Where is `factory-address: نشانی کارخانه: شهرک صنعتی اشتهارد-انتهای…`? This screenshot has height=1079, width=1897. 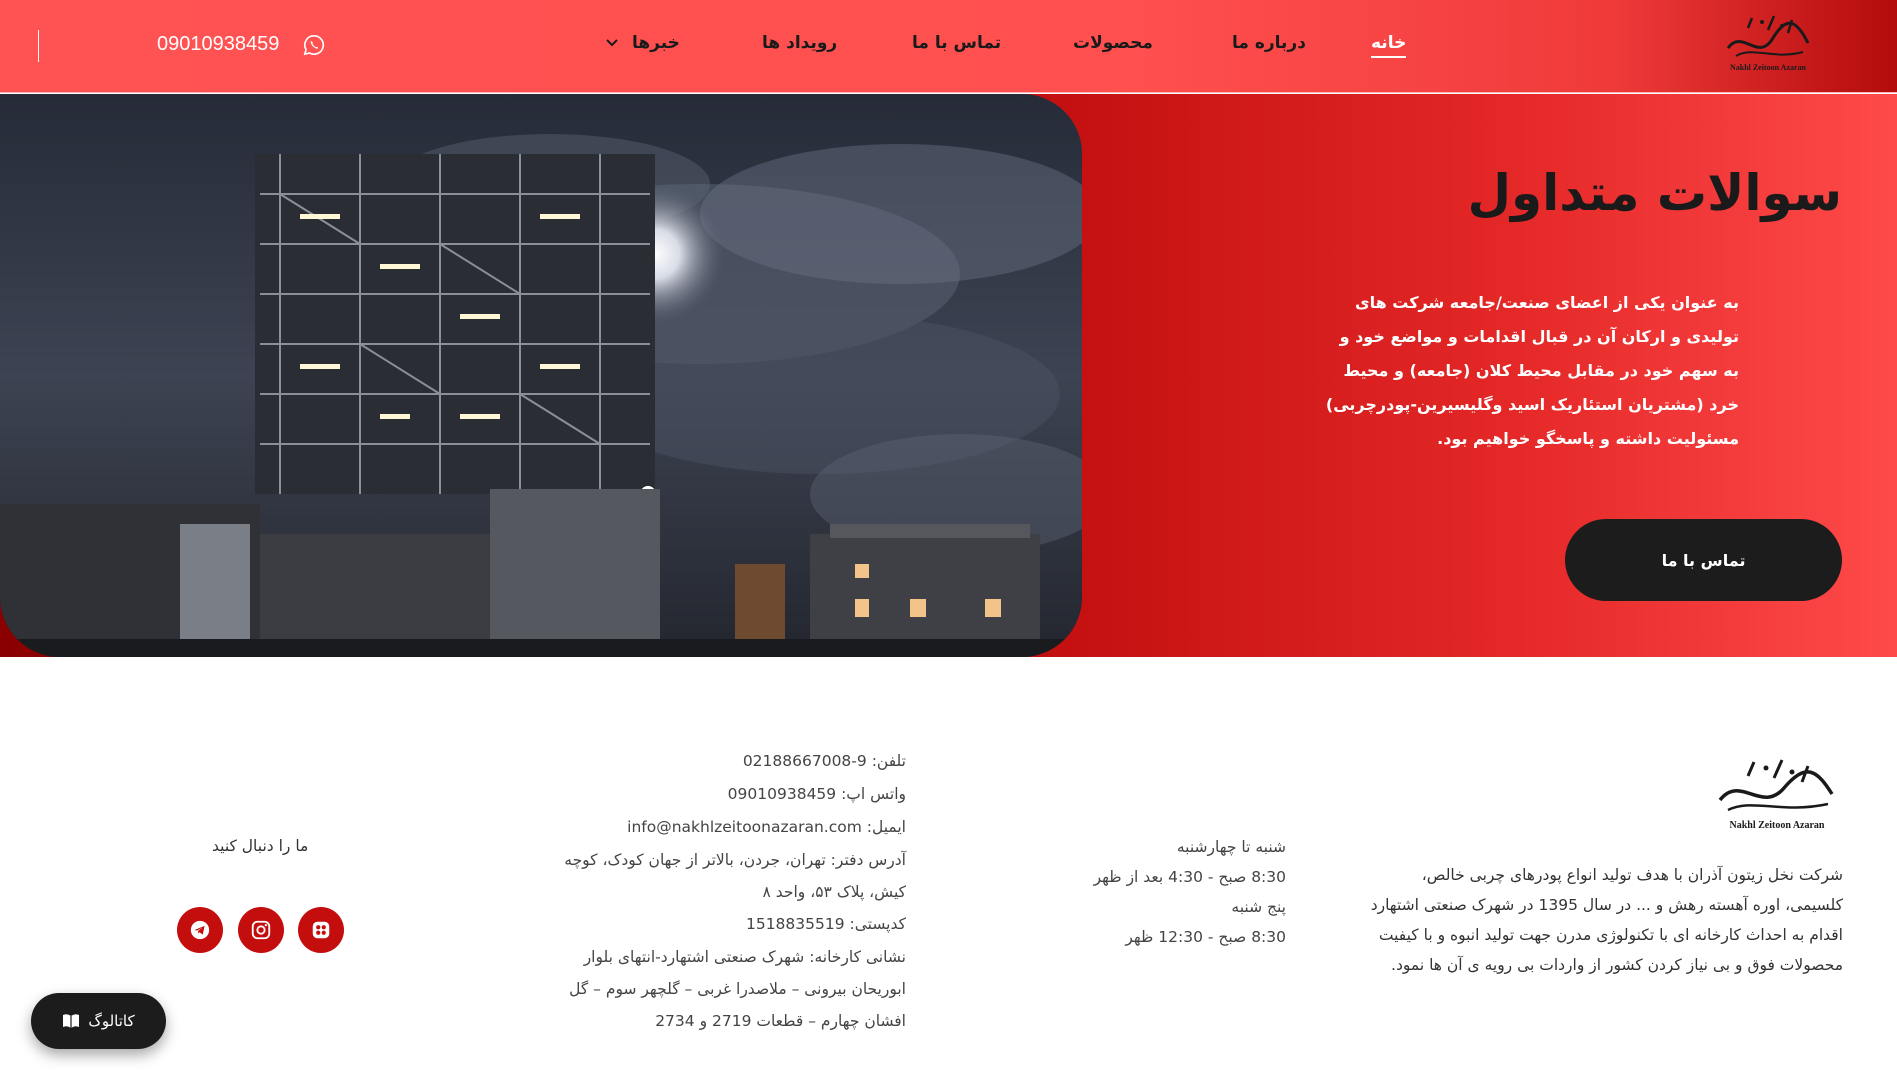
factory-address: نشانی کارخانه: شهرک صنعتی اشتهارد-انتهای… is located at coordinates (737, 989).